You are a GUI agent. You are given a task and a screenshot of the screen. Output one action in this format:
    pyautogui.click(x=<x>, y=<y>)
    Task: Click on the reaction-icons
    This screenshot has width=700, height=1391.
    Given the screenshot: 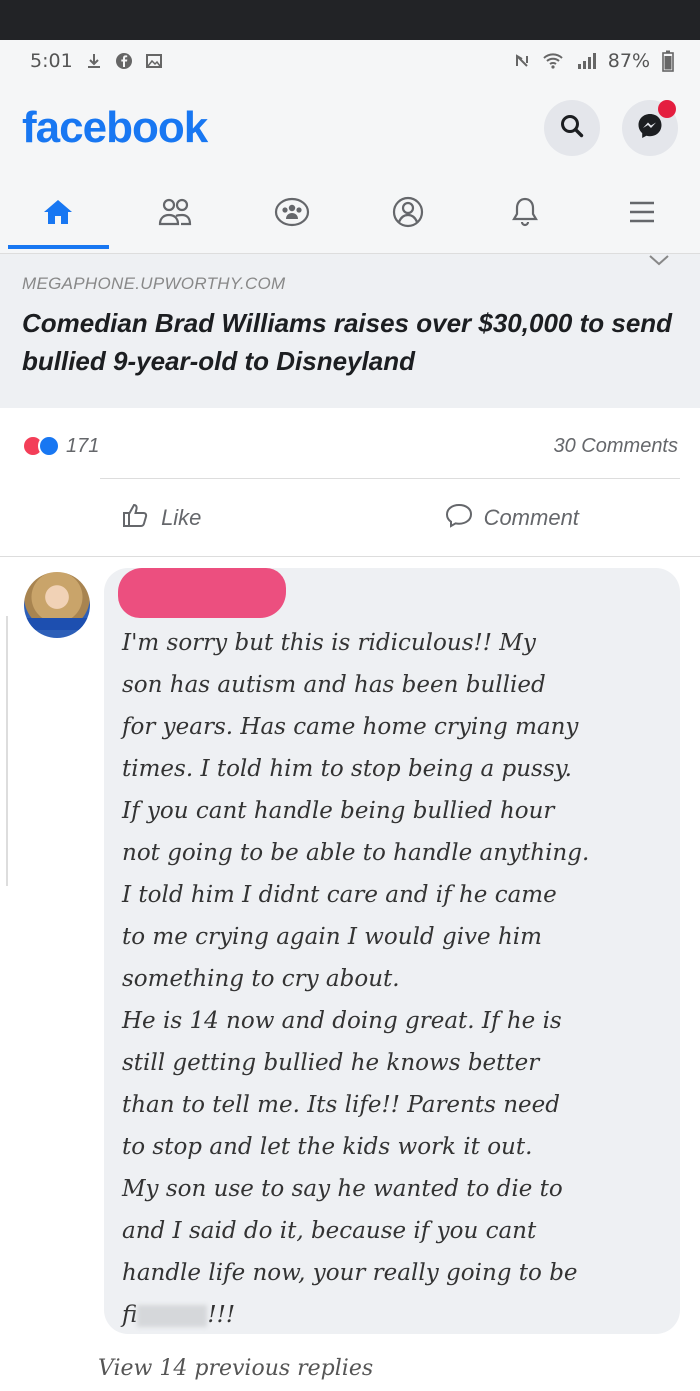 What is the action you would take?
    pyautogui.click(x=41, y=446)
    